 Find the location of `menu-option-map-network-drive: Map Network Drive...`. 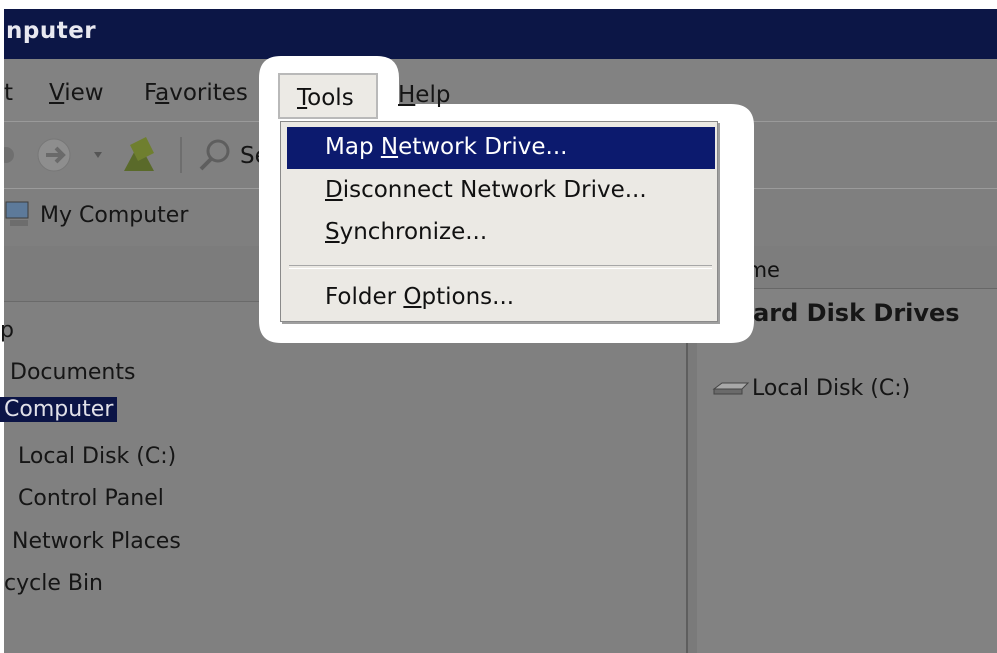

menu-option-map-network-drive: Map Network Drive... is located at coordinates (446, 147).